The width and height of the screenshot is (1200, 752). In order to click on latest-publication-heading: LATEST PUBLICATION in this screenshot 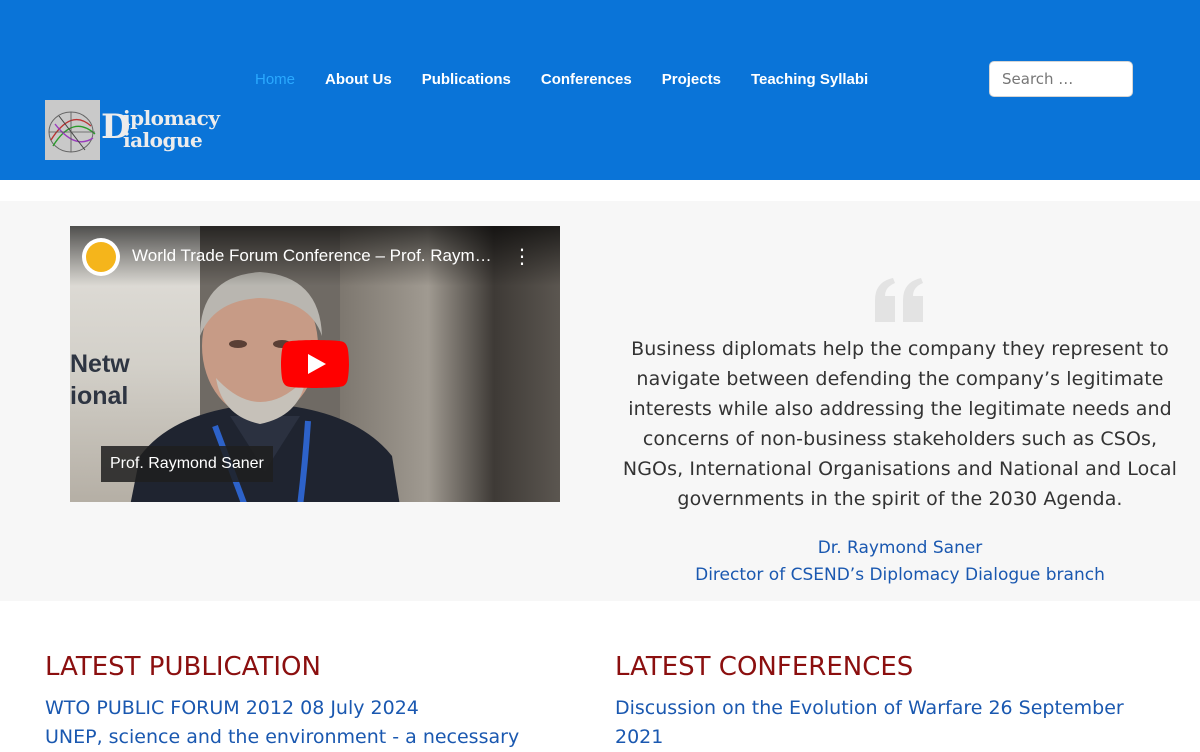, I will do `click(183, 667)`.